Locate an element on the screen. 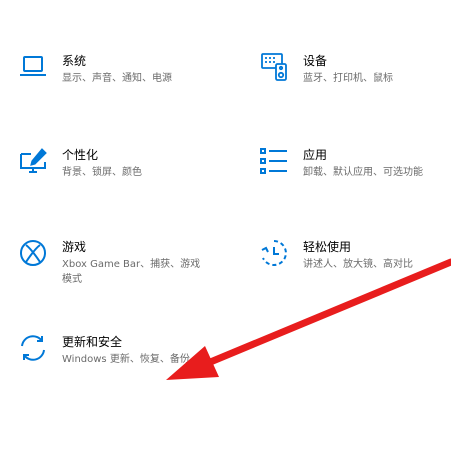  laptop-icon is located at coordinates (33, 67).